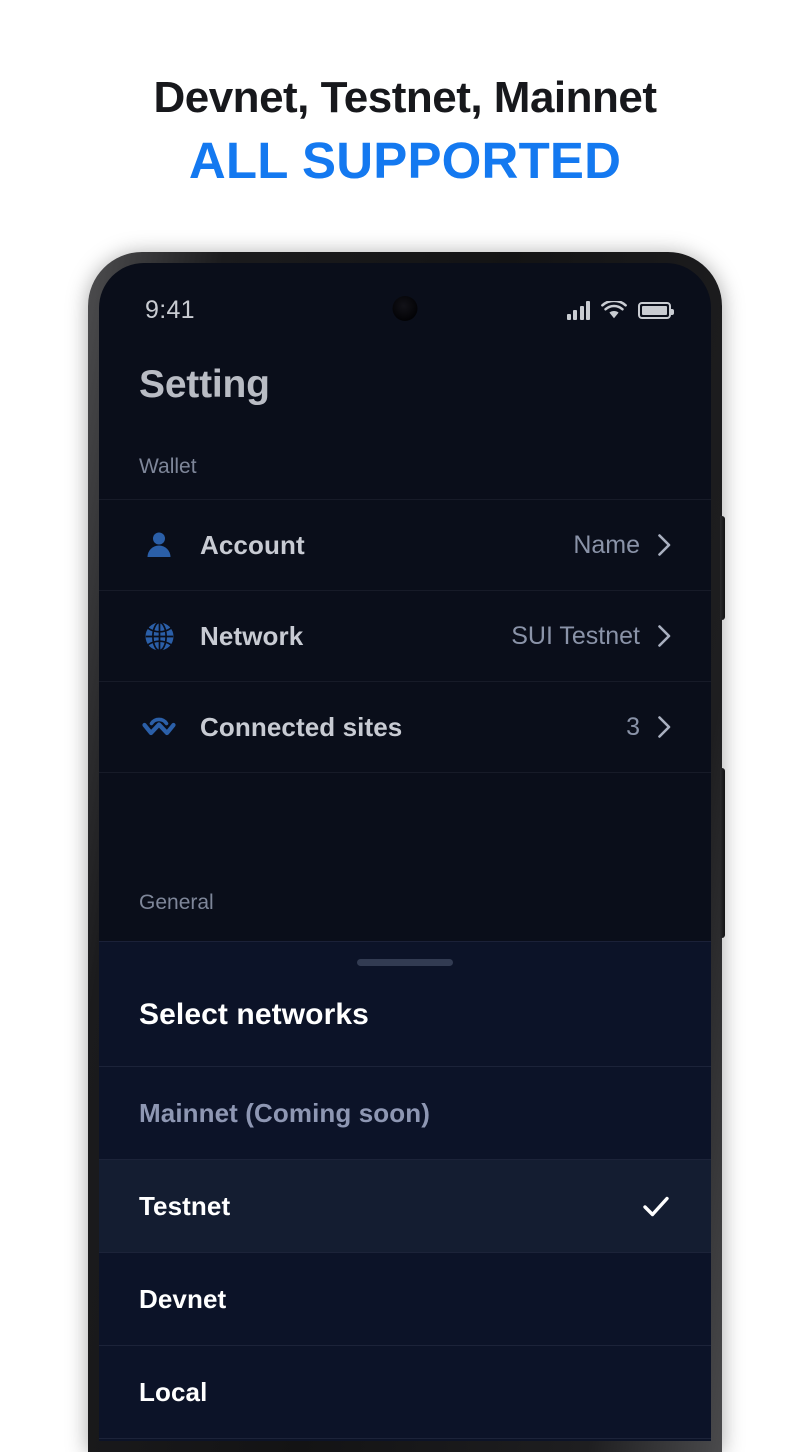  Describe the element at coordinates (614, 309) in the screenshot. I see `wifi-icon` at that location.